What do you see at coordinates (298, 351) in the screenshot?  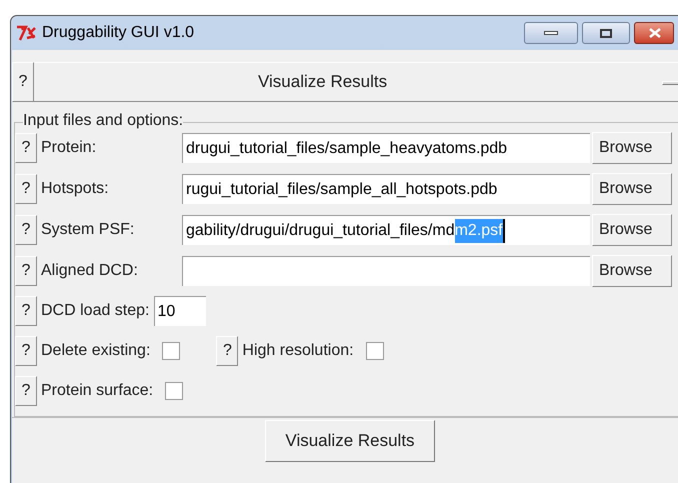 I see `option-label: High resolution:` at bounding box center [298, 351].